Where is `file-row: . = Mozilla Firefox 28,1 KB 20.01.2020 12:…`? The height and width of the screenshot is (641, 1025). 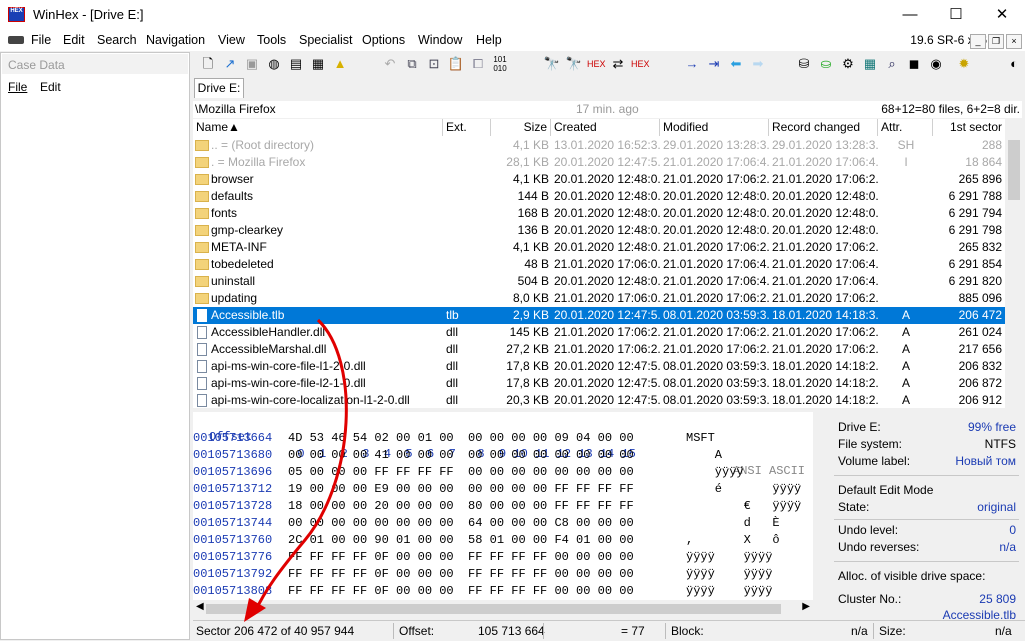
file-row: . = Mozilla Firefox 28,1 KB 20.01.2020 12:… is located at coordinates (599, 162).